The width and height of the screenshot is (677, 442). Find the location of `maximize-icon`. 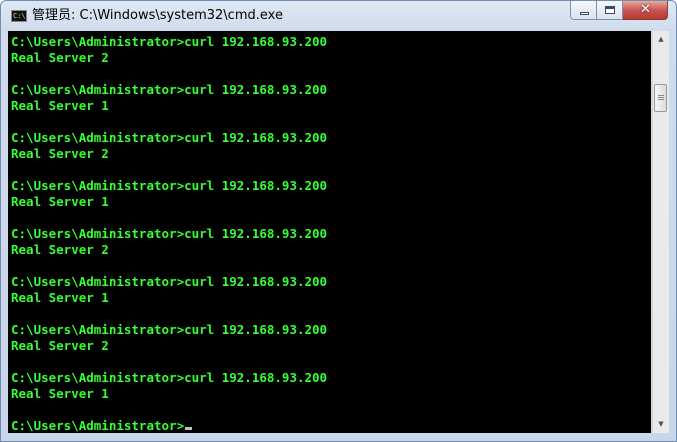

maximize-icon is located at coordinates (610, 10).